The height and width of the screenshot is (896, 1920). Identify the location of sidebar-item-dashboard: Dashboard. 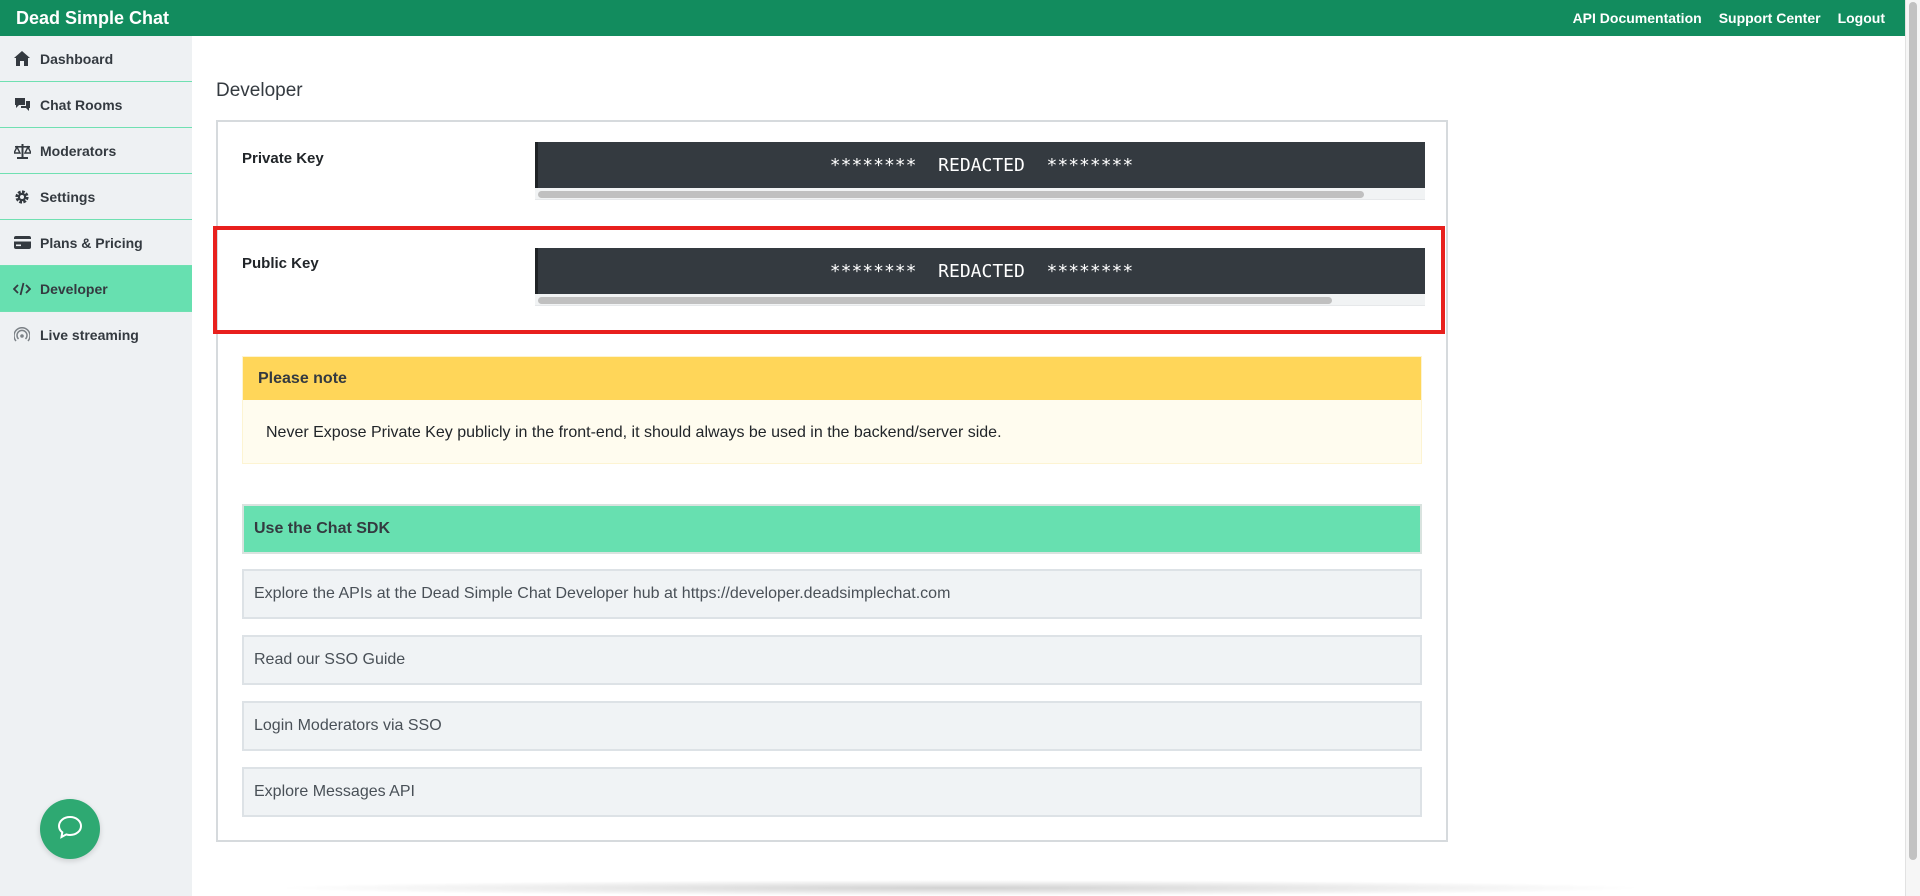
(96, 59).